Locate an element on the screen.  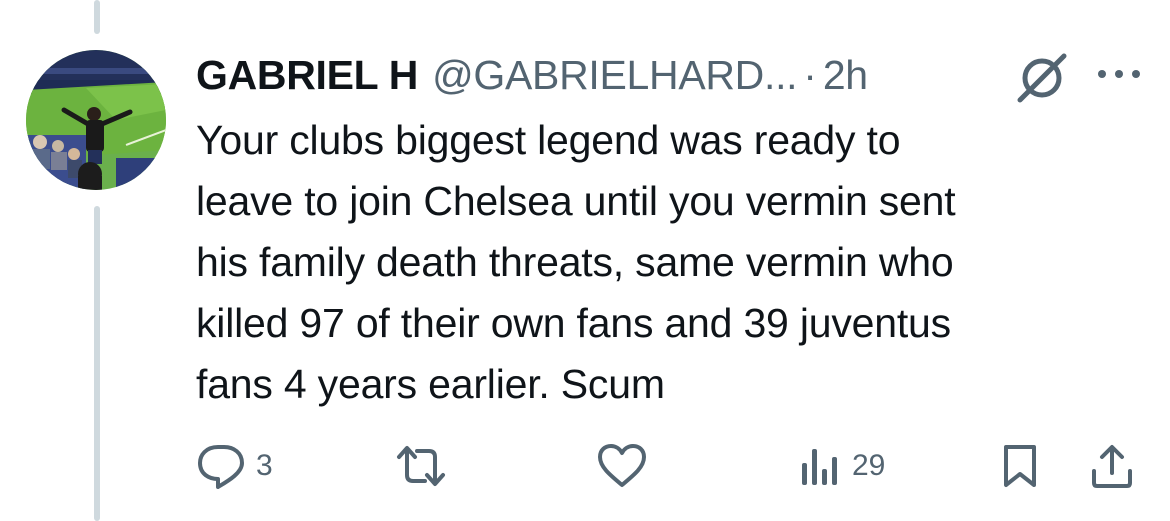
retweet-icon is located at coordinates (421, 466).